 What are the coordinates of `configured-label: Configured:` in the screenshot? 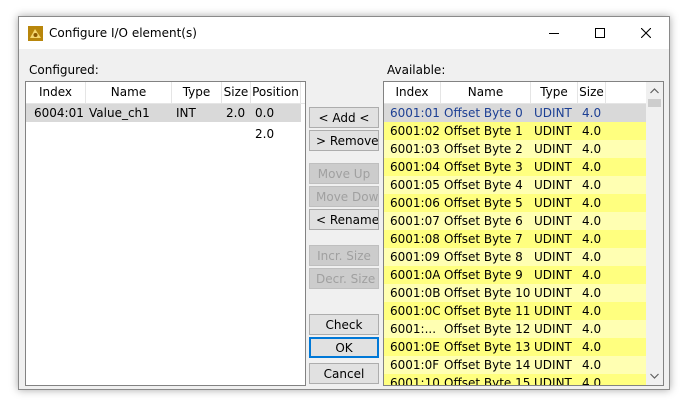 It's located at (64, 70).